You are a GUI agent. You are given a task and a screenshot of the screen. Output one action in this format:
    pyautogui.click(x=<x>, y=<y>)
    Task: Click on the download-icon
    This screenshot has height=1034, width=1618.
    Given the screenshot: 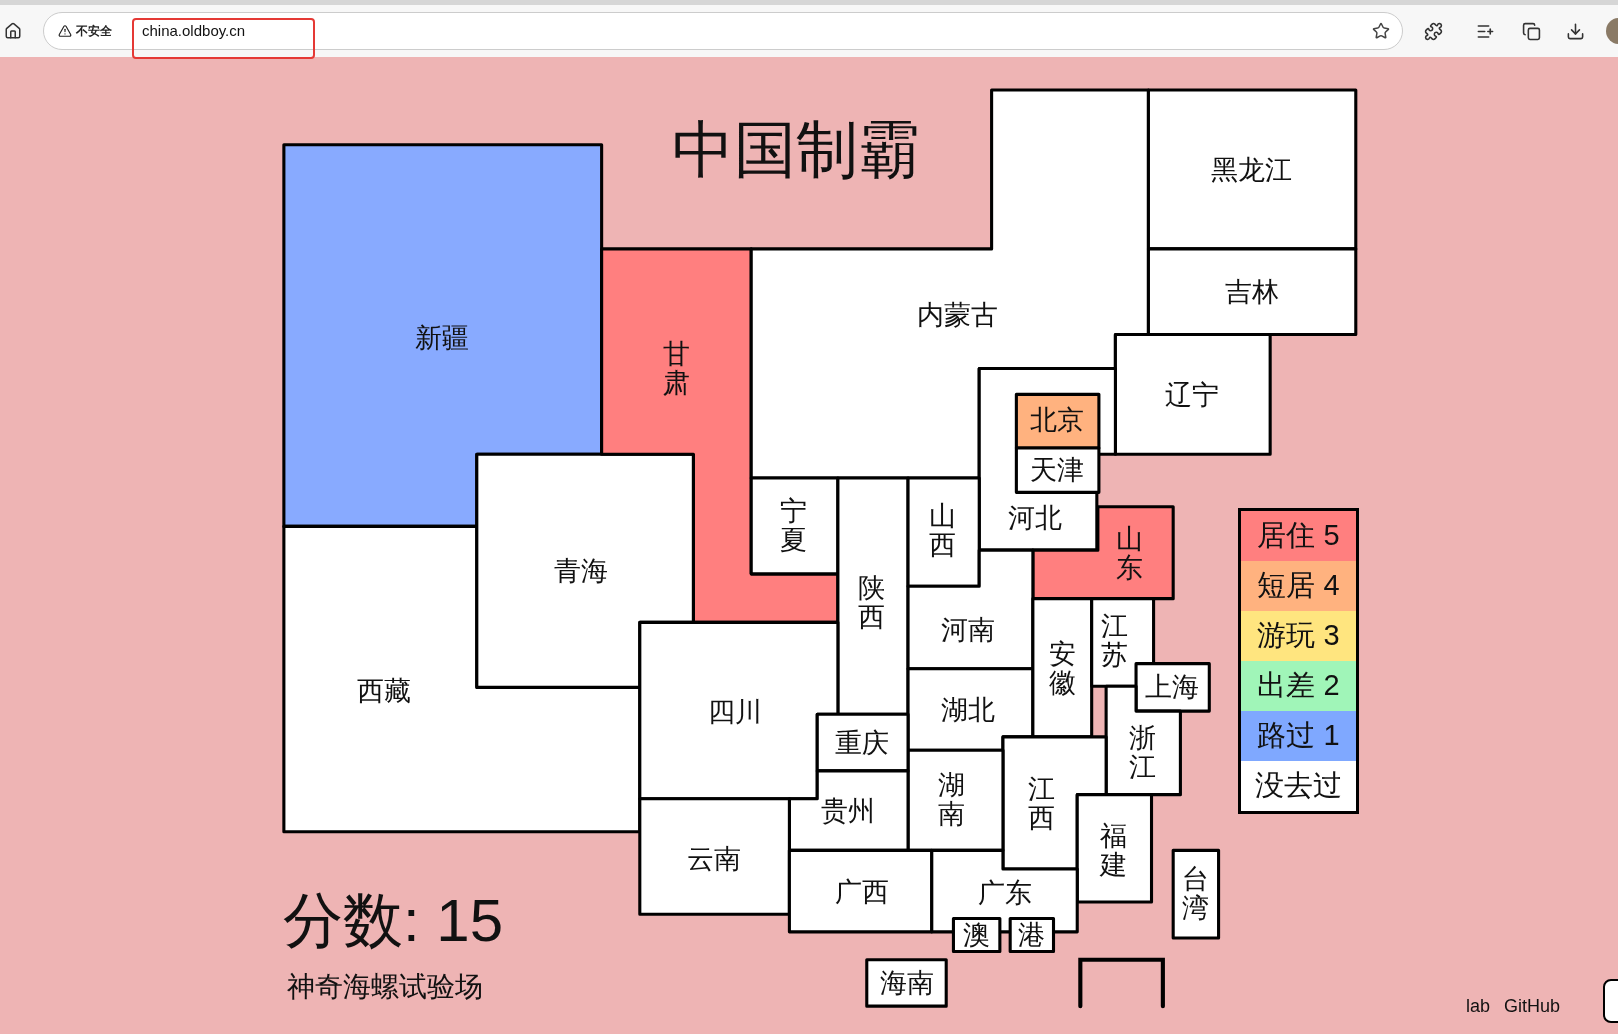 What is the action you would take?
    pyautogui.click(x=1575, y=31)
    